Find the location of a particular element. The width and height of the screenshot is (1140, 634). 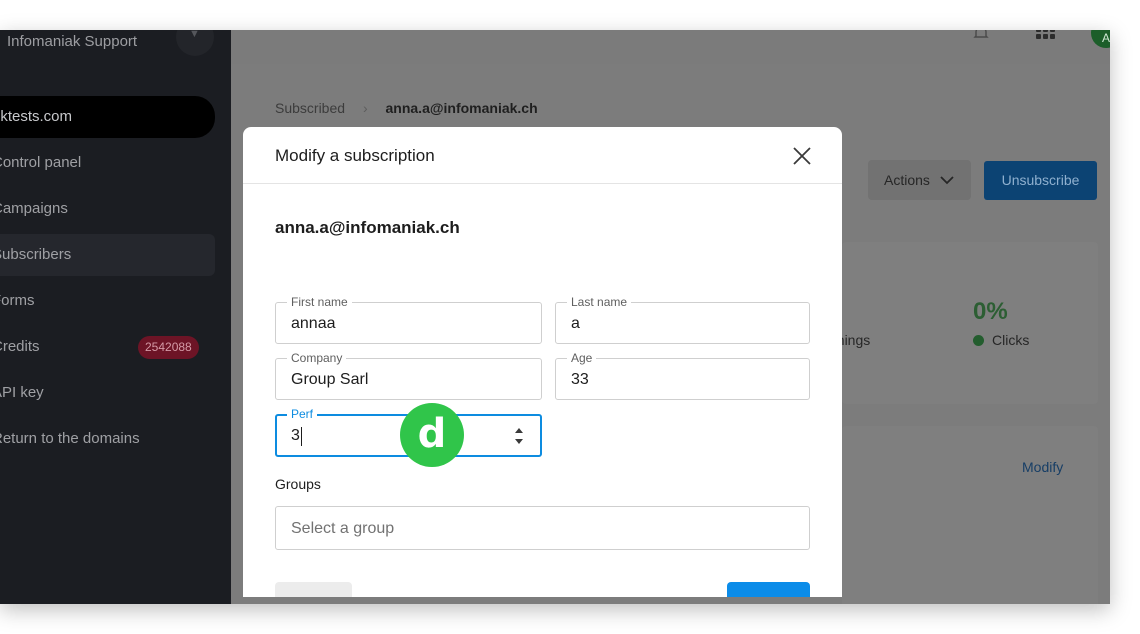

last-name-label: Last name is located at coordinates (599, 302).